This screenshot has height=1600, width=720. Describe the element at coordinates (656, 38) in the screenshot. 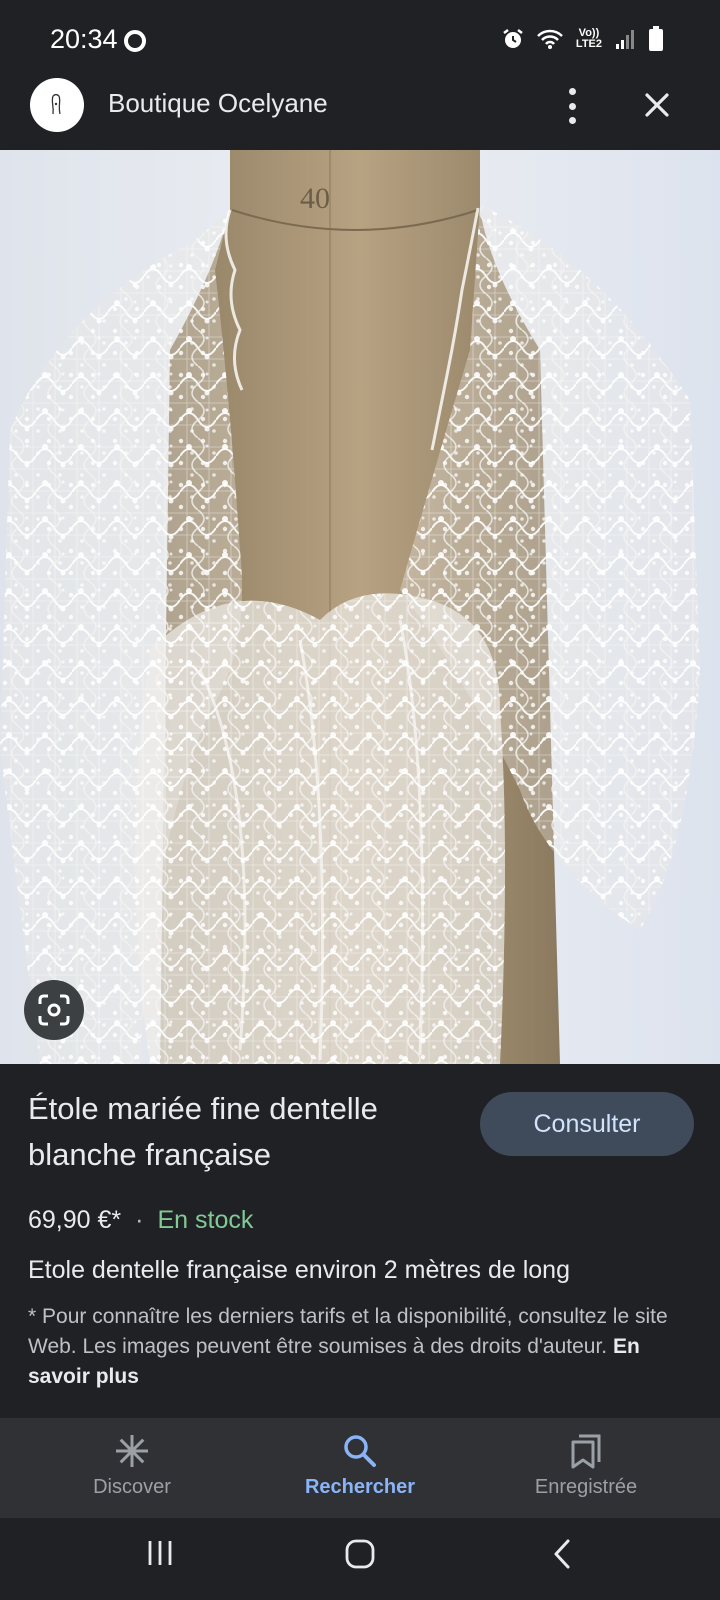

I see `battery-icon` at that location.